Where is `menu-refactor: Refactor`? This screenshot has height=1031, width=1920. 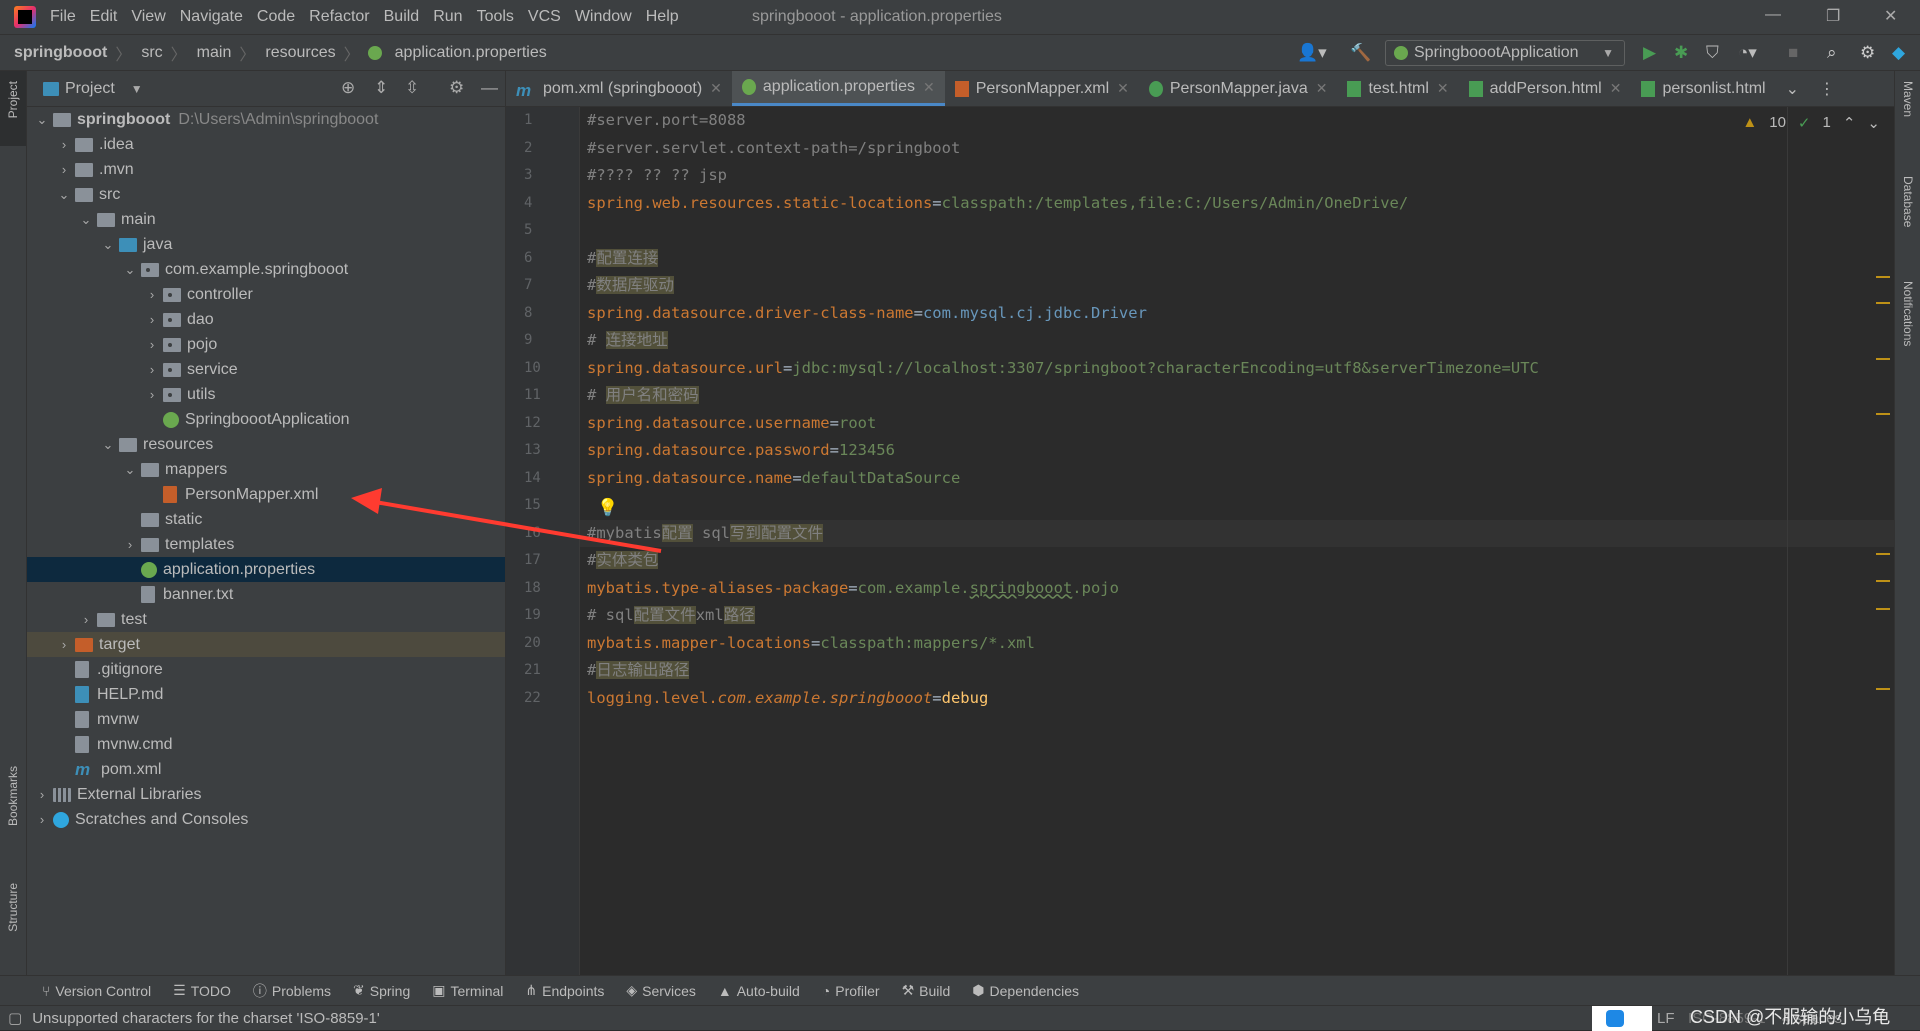 menu-refactor: Refactor is located at coordinates (339, 17).